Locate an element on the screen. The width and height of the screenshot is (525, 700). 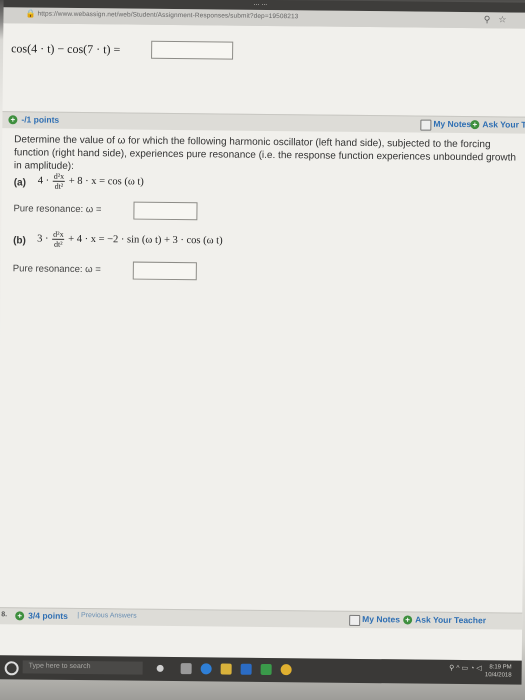
part-b-coefficient: 3 · is located at coordinates (43, 239).